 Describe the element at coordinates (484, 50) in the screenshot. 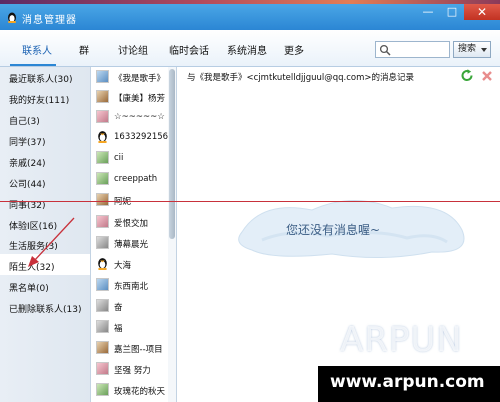

I see `chevron-down-icon` at that location.